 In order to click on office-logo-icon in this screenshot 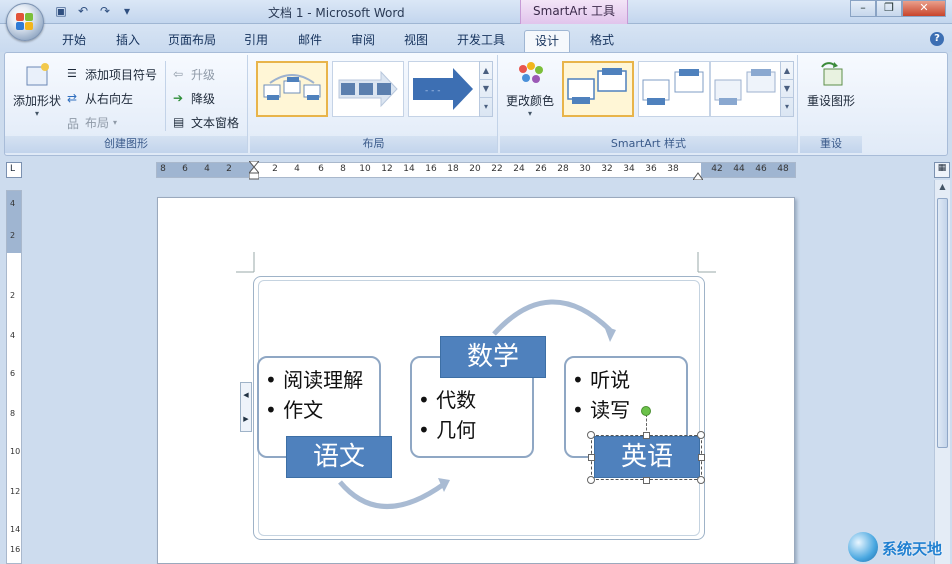, I will do `click(25, 22)`.